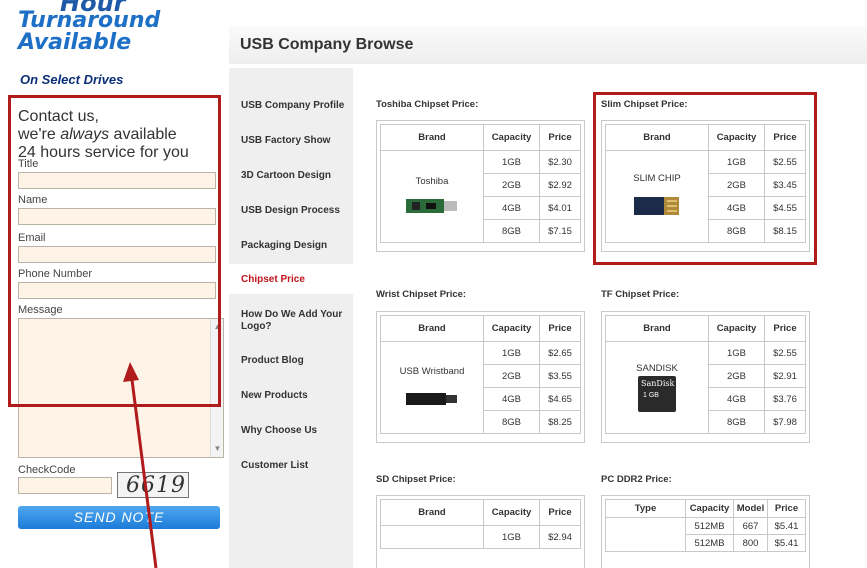 Image resolution: width=867 pixels, height=568 pixels. I want to click on tf-cap-2: 4GB, so click(736, 399).